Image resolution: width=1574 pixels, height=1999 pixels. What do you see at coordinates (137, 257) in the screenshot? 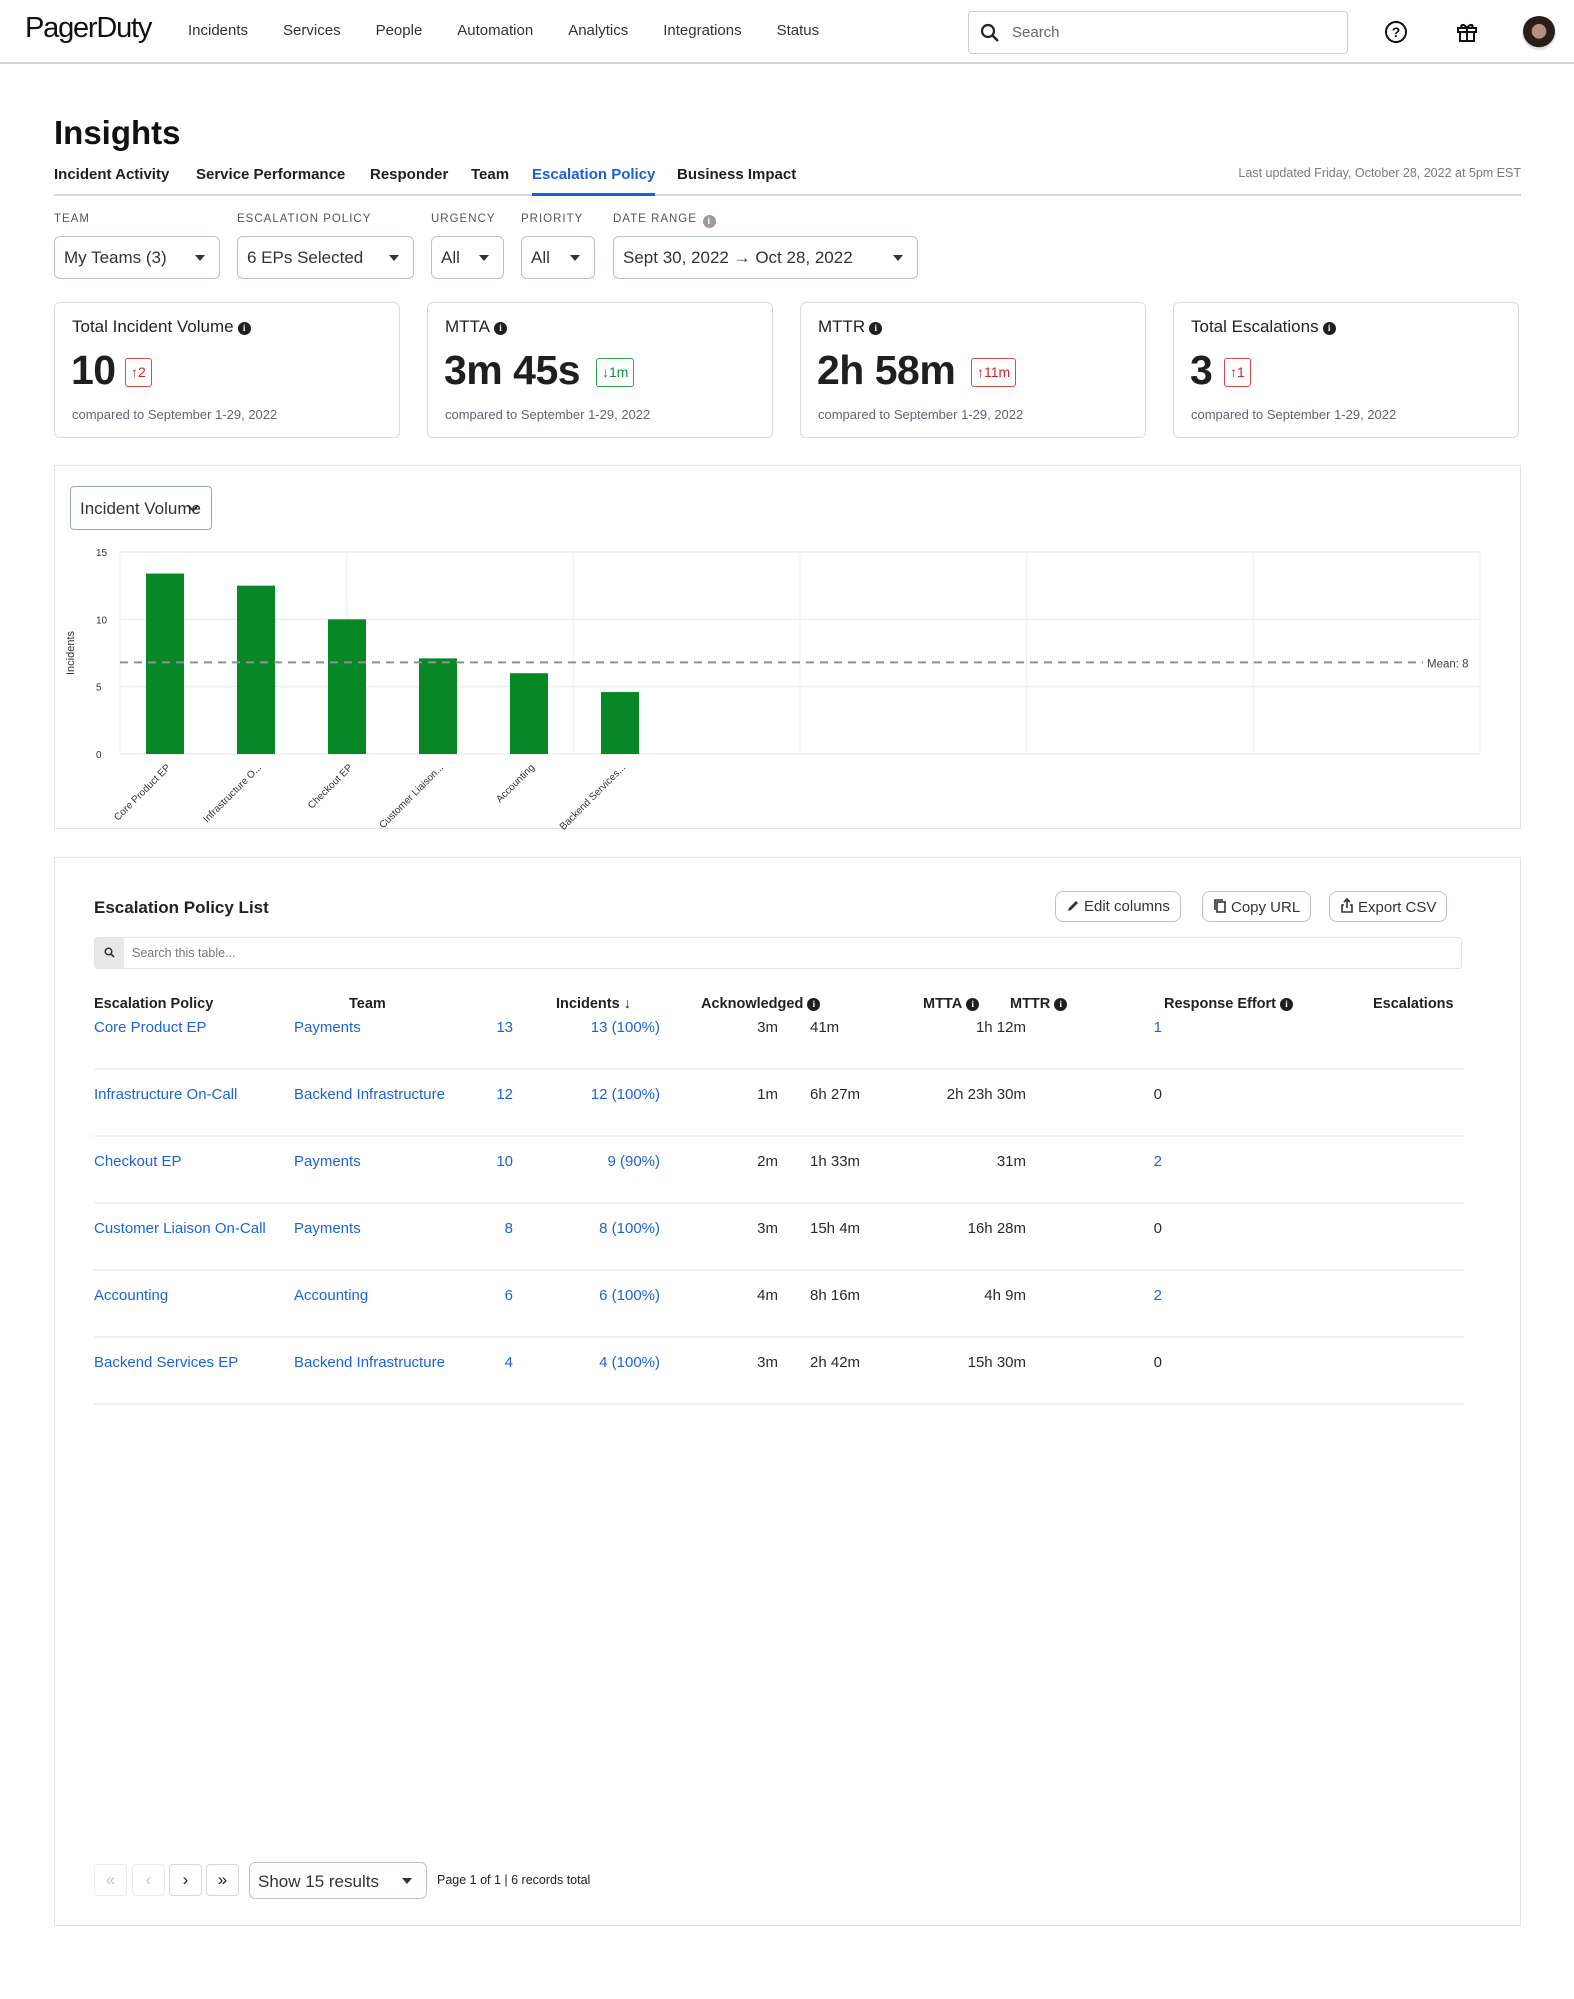
I see `team-select: My Teams (3)` at bounding box center [137, 257].